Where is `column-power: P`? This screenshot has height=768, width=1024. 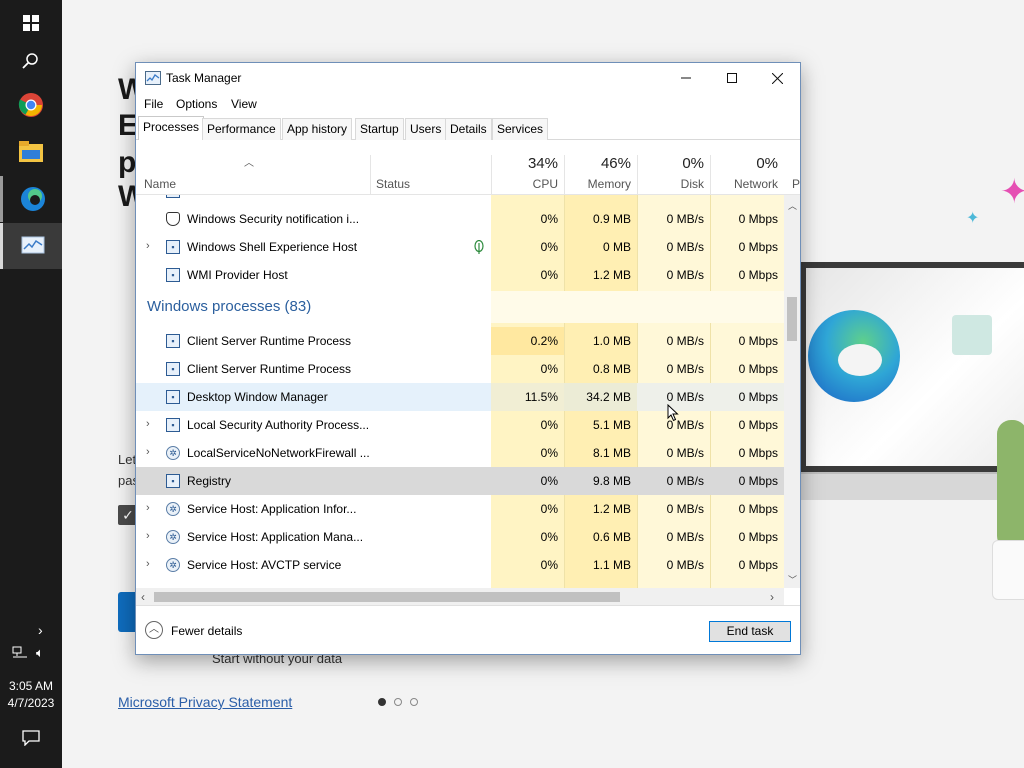 column-power: P is located at coordinates (796, 184).